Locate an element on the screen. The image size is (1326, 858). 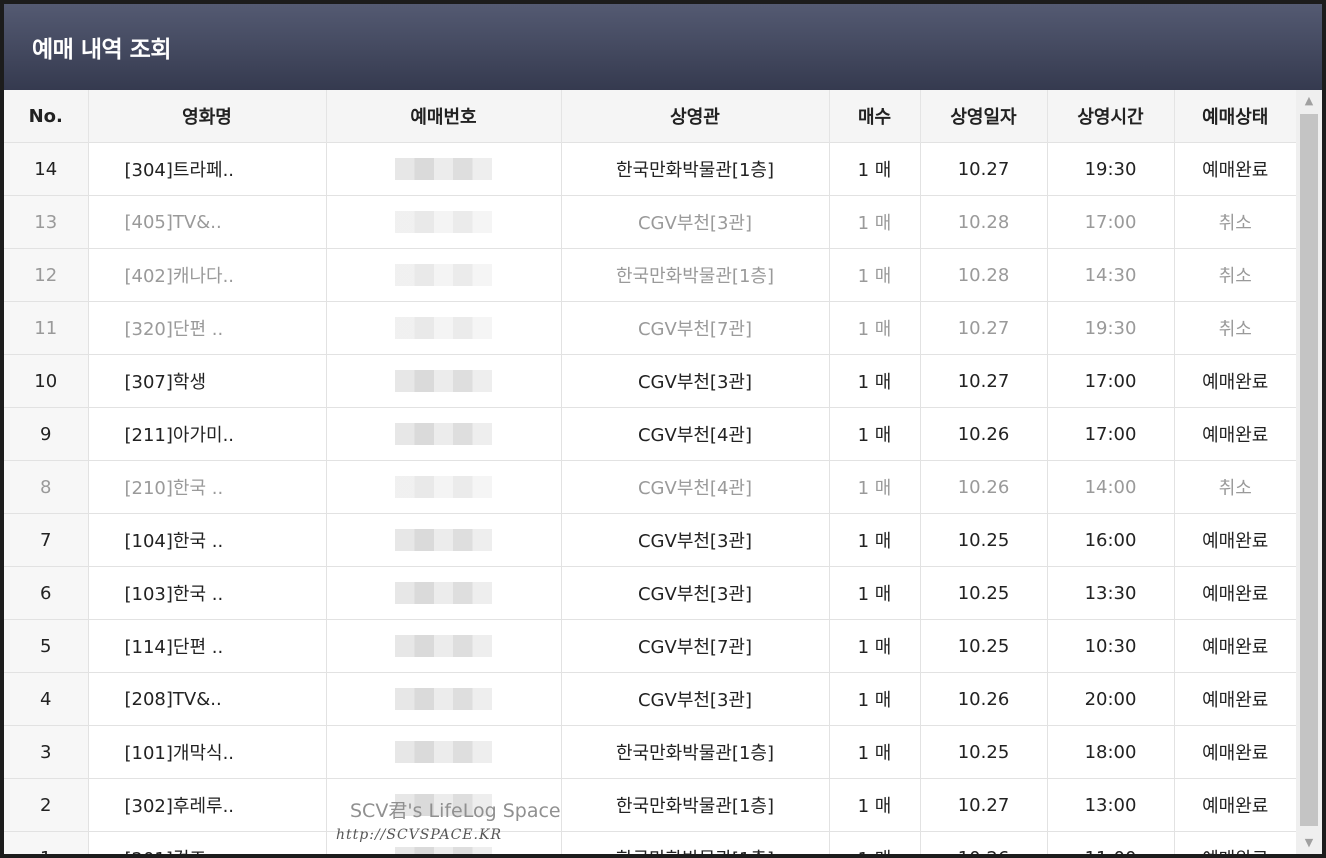
cell-no: 1 is located at coordinates (46, 842).